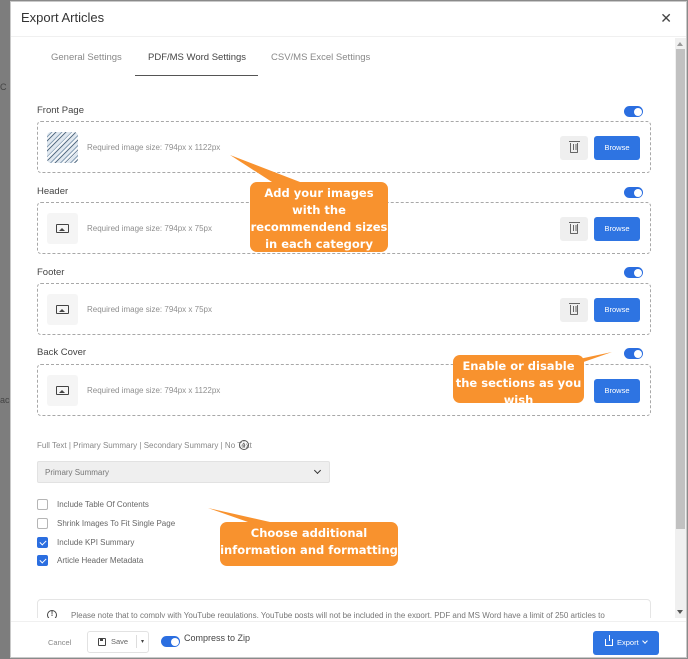  I want to click on export-button: Export, so click(626, 643).